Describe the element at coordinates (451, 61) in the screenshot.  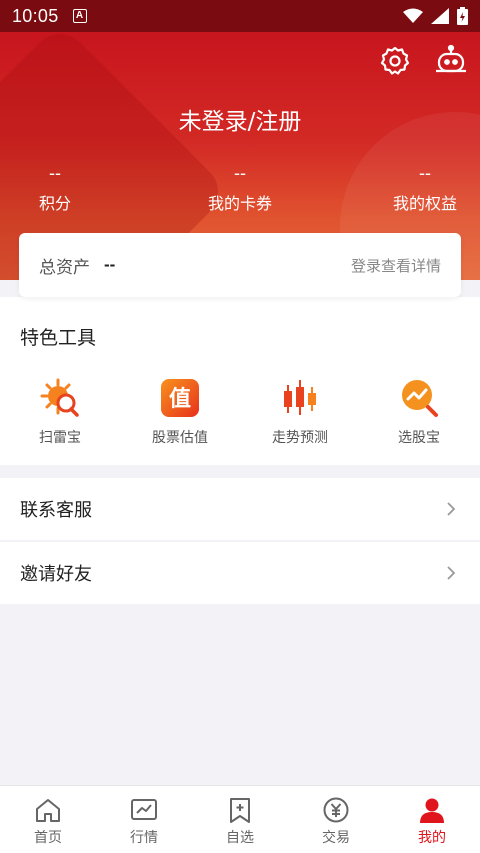
I see `robot-icon` at that location.